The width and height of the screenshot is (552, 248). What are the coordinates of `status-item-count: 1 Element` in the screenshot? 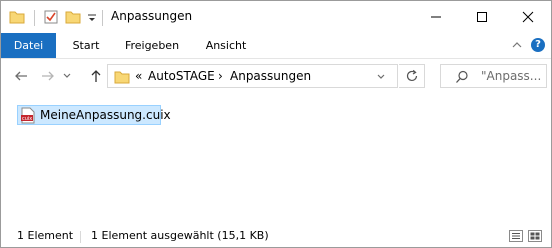 It's located at (45, 235).